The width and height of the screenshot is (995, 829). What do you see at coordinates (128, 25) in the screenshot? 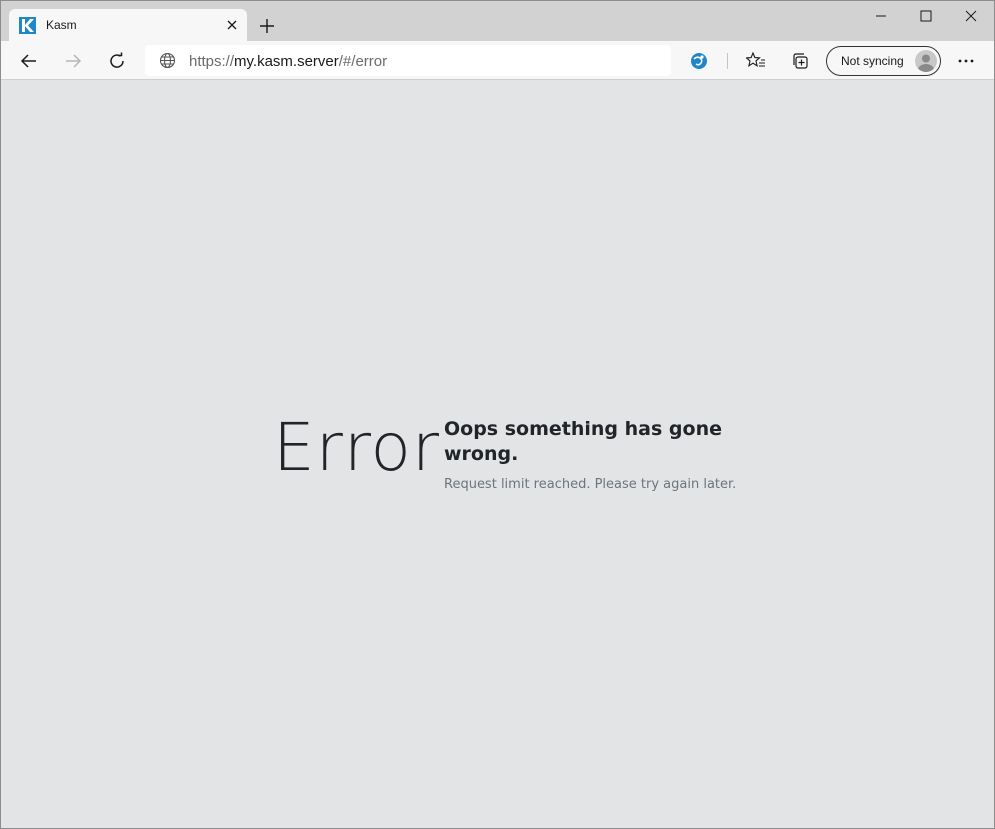
I see `browser-tab: Kasm` at bounding box center [128, 25].